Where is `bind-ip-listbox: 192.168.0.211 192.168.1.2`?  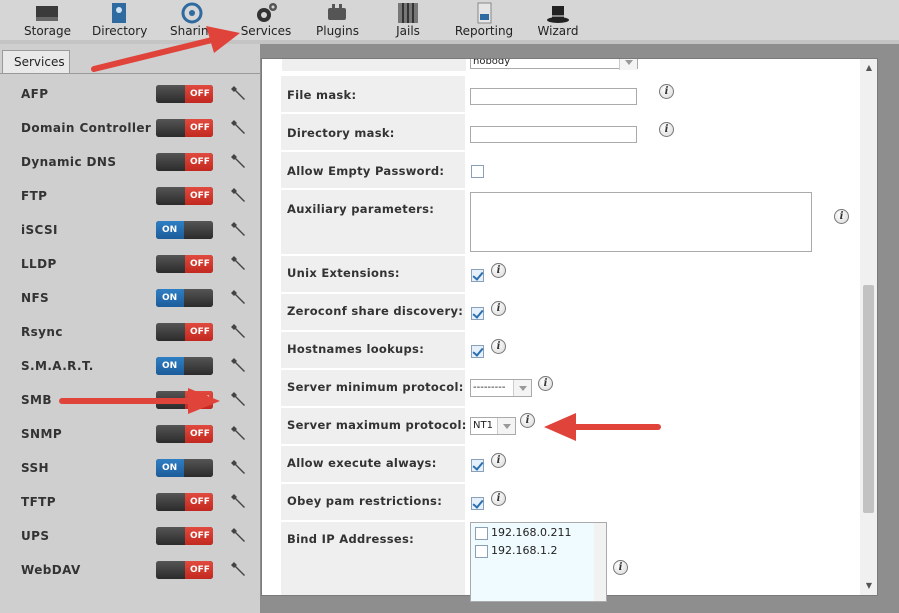
bind-ip-listbox: 192.168.0.211 192.168.1.2 is located at coordinates (538, 562).